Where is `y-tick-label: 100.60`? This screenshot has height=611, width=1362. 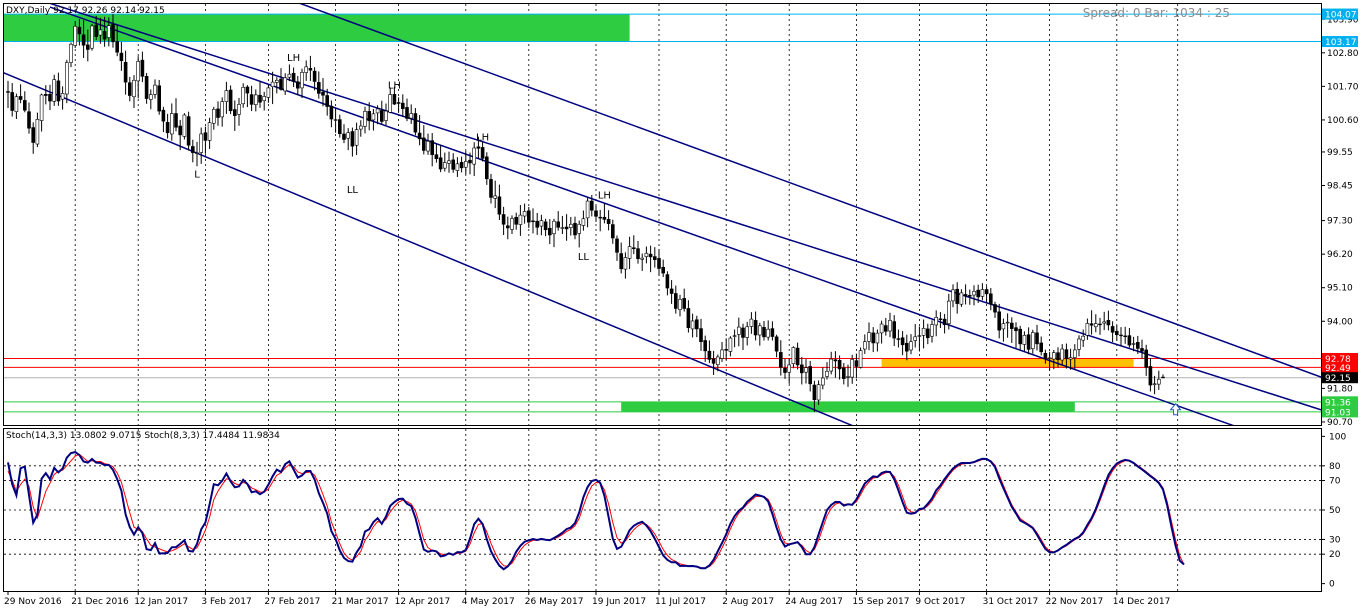 y-tick-label: 100.60 is located at coordinates (1343, 121).